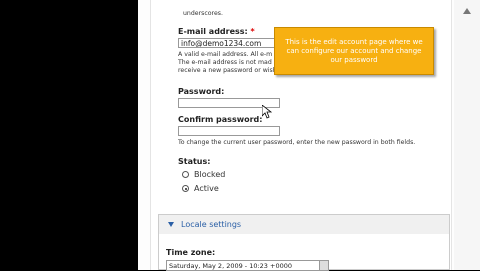  What do you see at coordinates (211, 224) in the screenshot?
I see `locale-settings-toggle: Locale settings` at bounding box center [211, 224].